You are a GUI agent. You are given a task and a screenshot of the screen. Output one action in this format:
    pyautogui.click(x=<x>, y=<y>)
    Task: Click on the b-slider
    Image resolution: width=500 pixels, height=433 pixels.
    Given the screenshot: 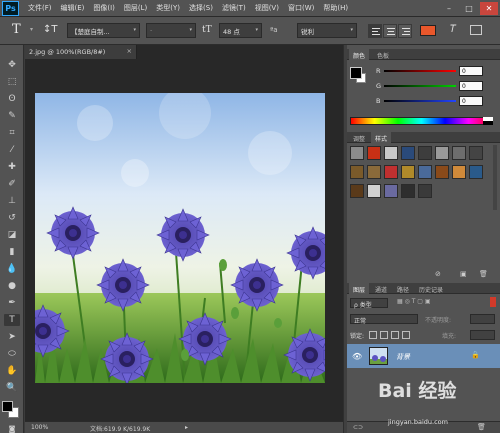 What is the action you would take?
    pyautogui.click(x=420, y=101)
    